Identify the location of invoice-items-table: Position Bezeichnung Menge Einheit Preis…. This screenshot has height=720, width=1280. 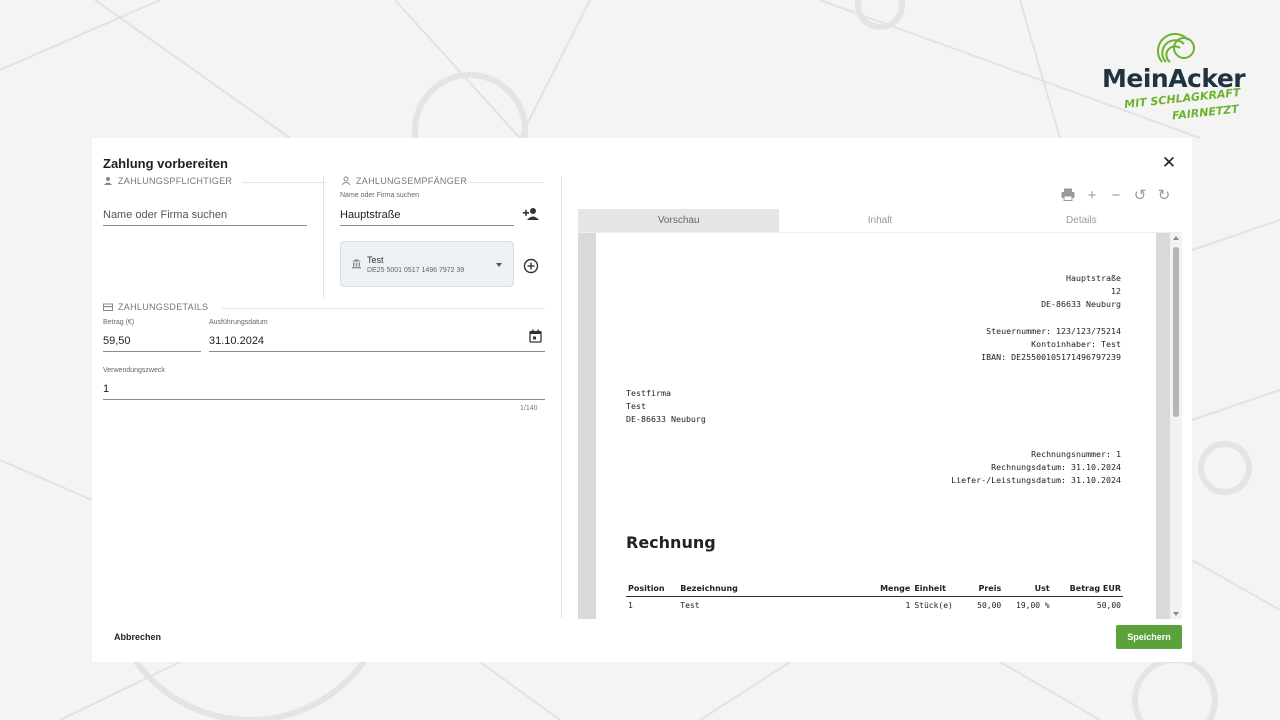
(874, 597).